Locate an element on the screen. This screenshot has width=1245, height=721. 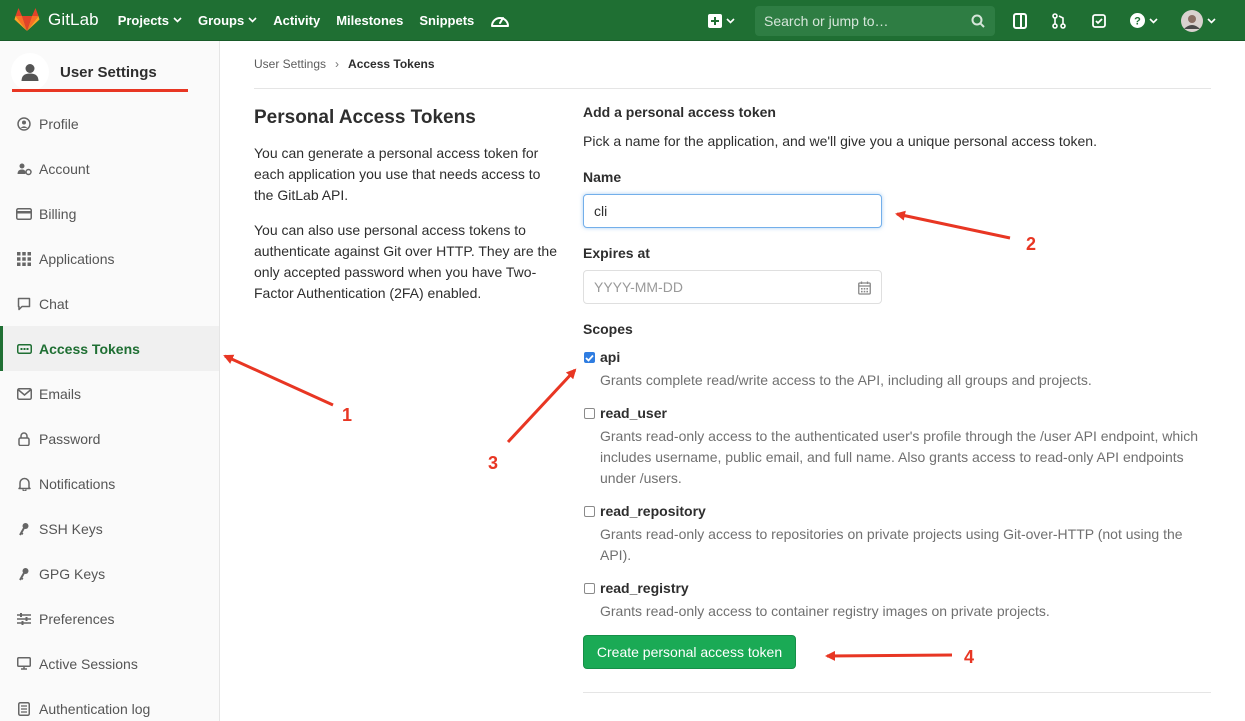
account-icon is located at coordinates (24, 169).